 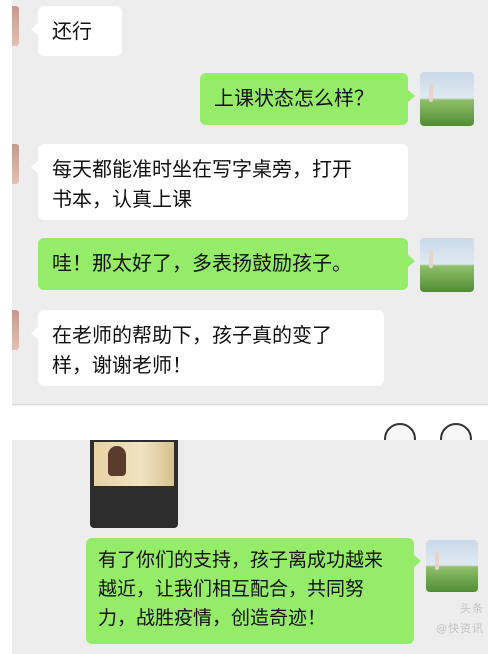 I want to click on sent-message: 哇！那太好了，多表扬鼓励孩子。, so click(x=226, y=264).